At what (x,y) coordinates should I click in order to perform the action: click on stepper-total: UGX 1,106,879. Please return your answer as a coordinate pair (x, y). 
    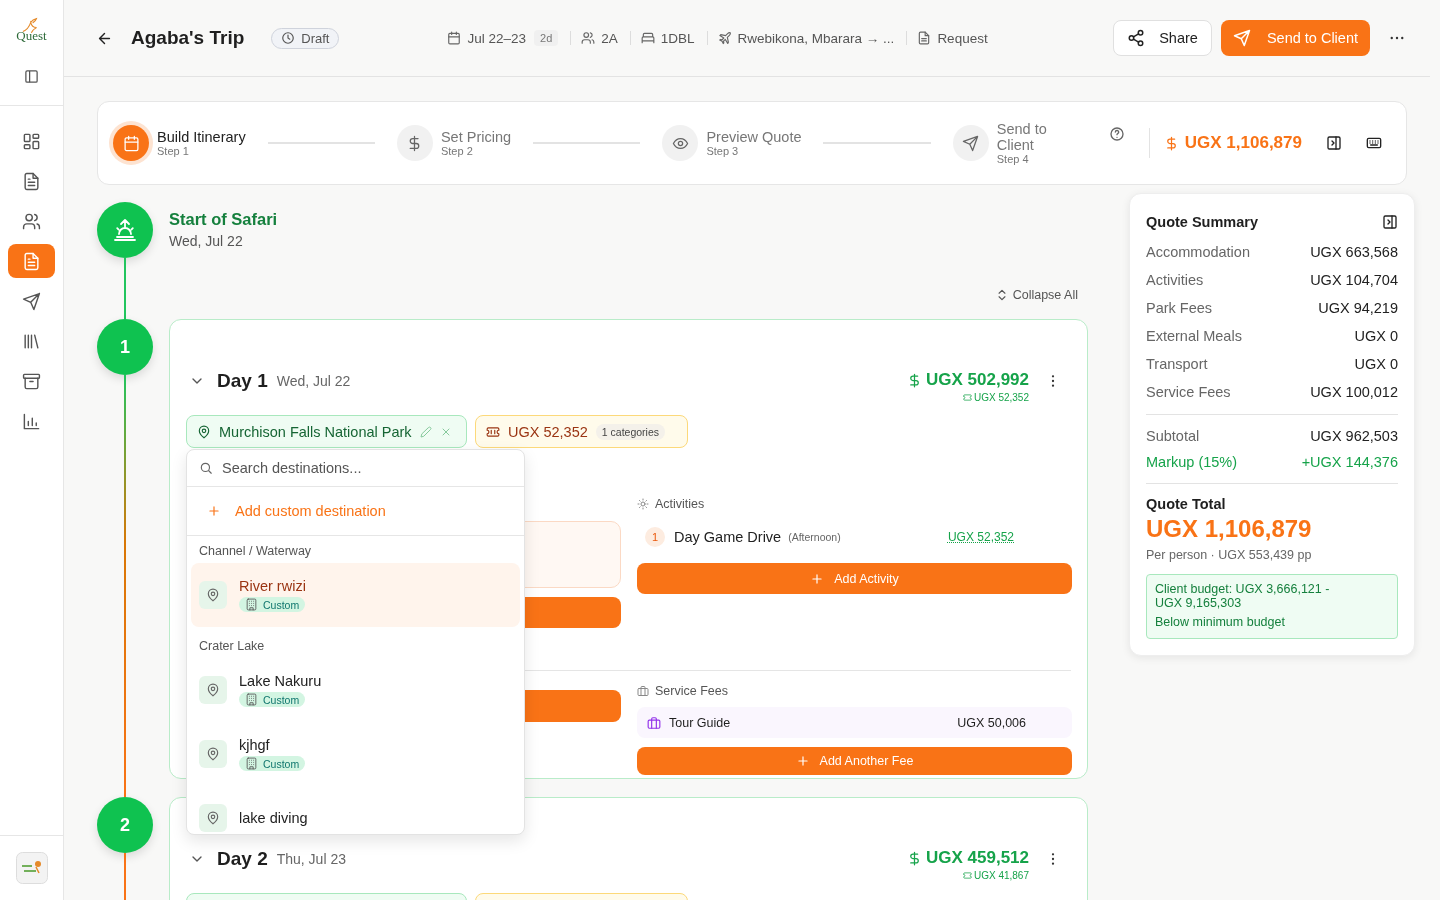
    Looking at the image, I should click on (1243, 143).